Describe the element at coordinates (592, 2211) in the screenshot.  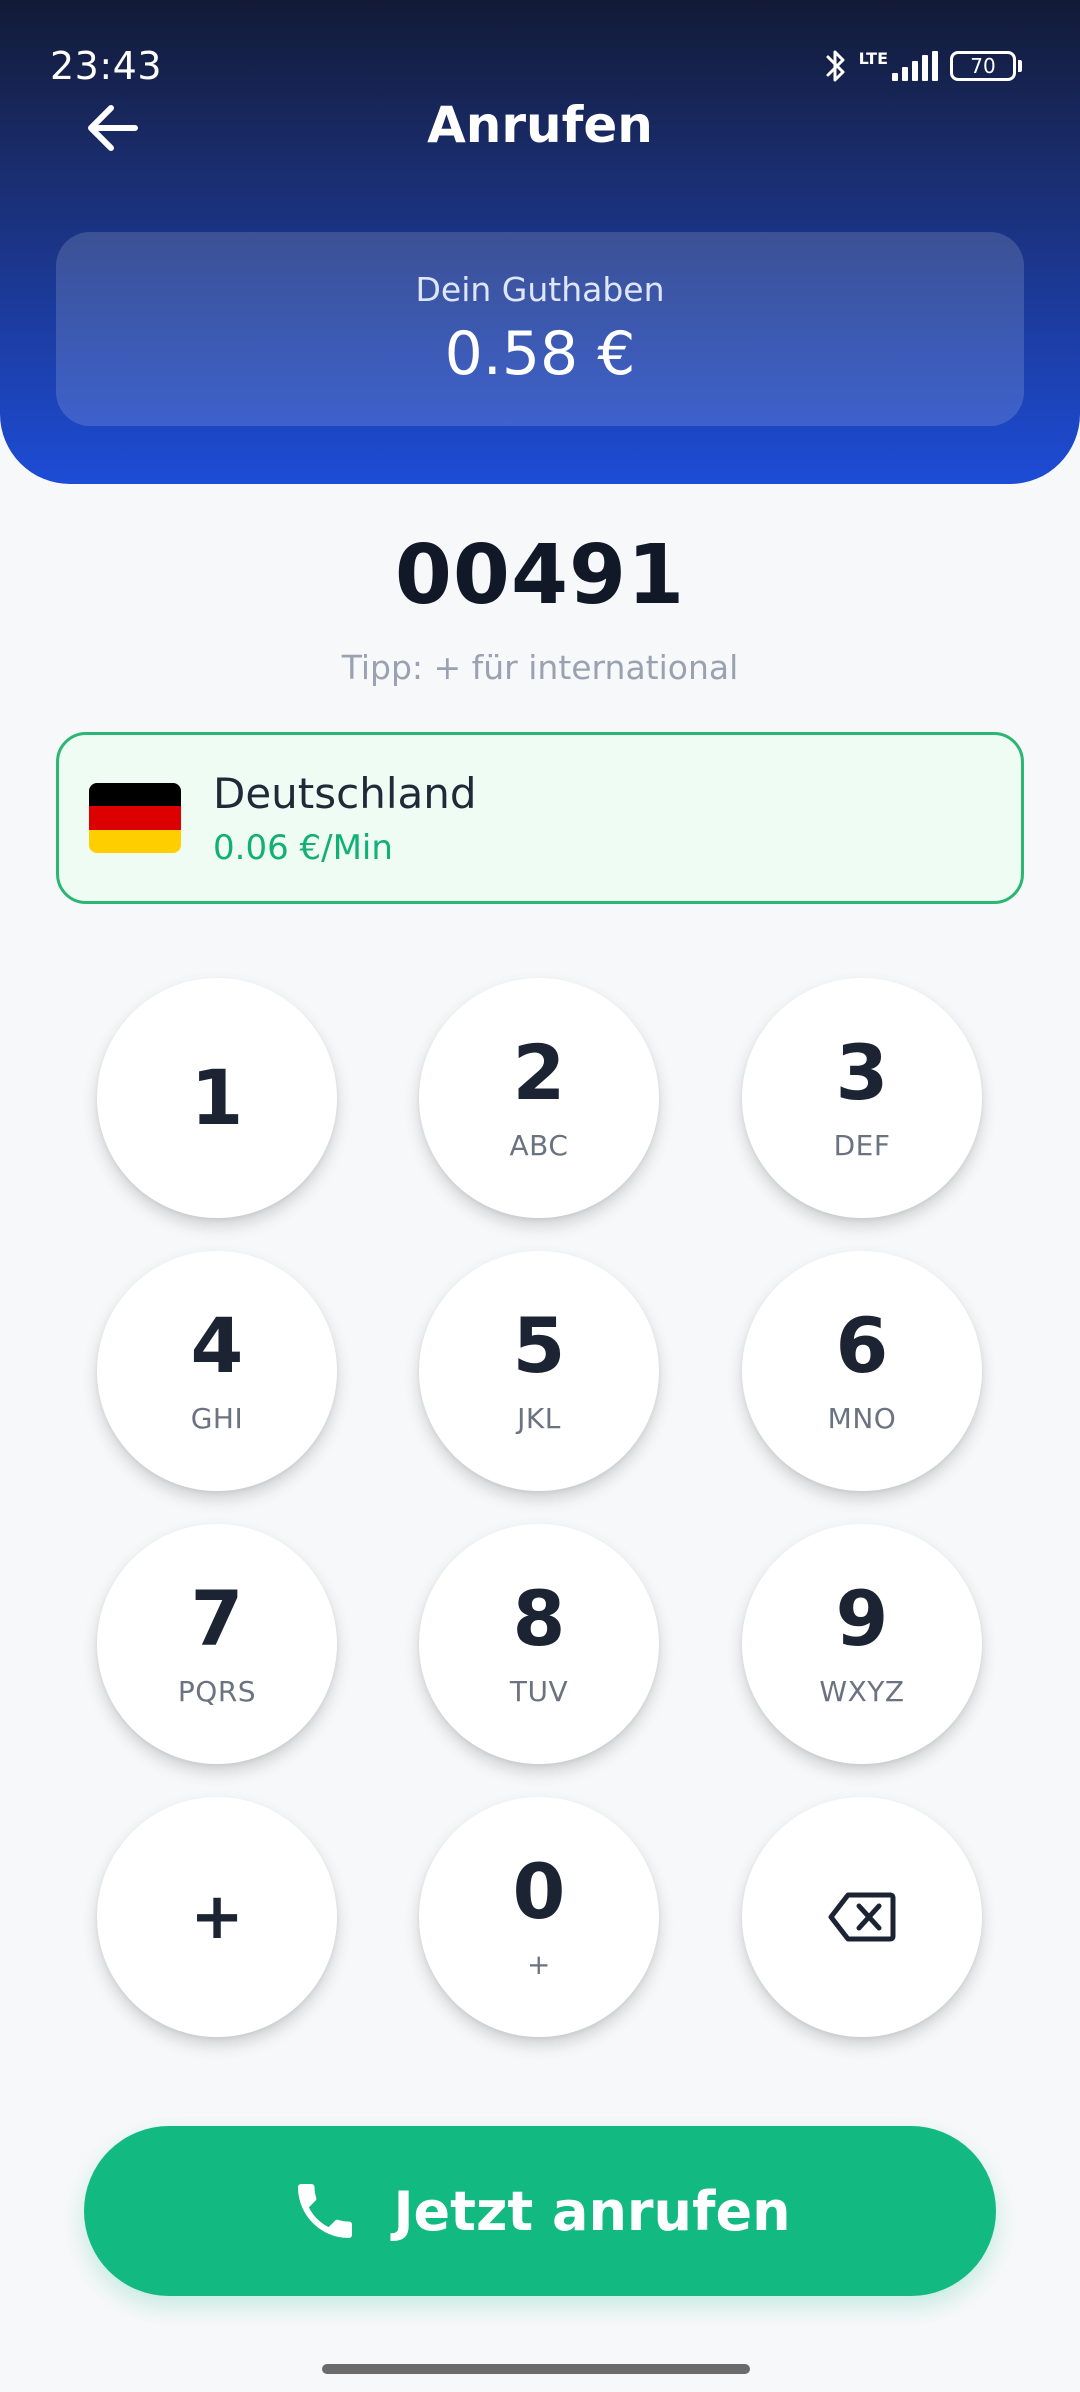
I see `call-button-label: Jetzt anrufen` at that location.